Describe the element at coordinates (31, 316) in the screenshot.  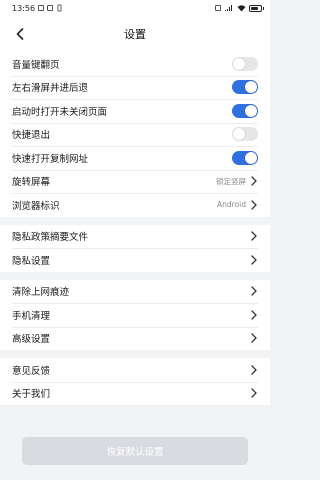
I see `settings-row-label: 手机清理` at that location.